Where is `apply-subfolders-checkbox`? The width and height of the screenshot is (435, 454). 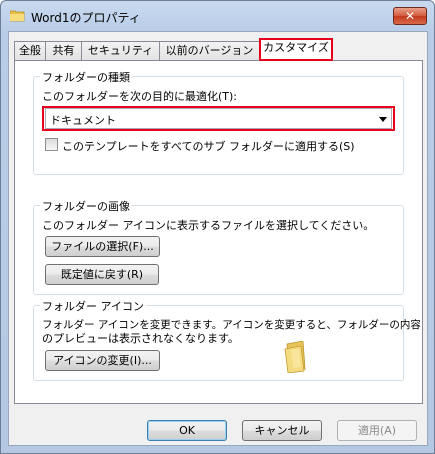
apply-subfolders-checkbox is located at coordinates (51, 144).